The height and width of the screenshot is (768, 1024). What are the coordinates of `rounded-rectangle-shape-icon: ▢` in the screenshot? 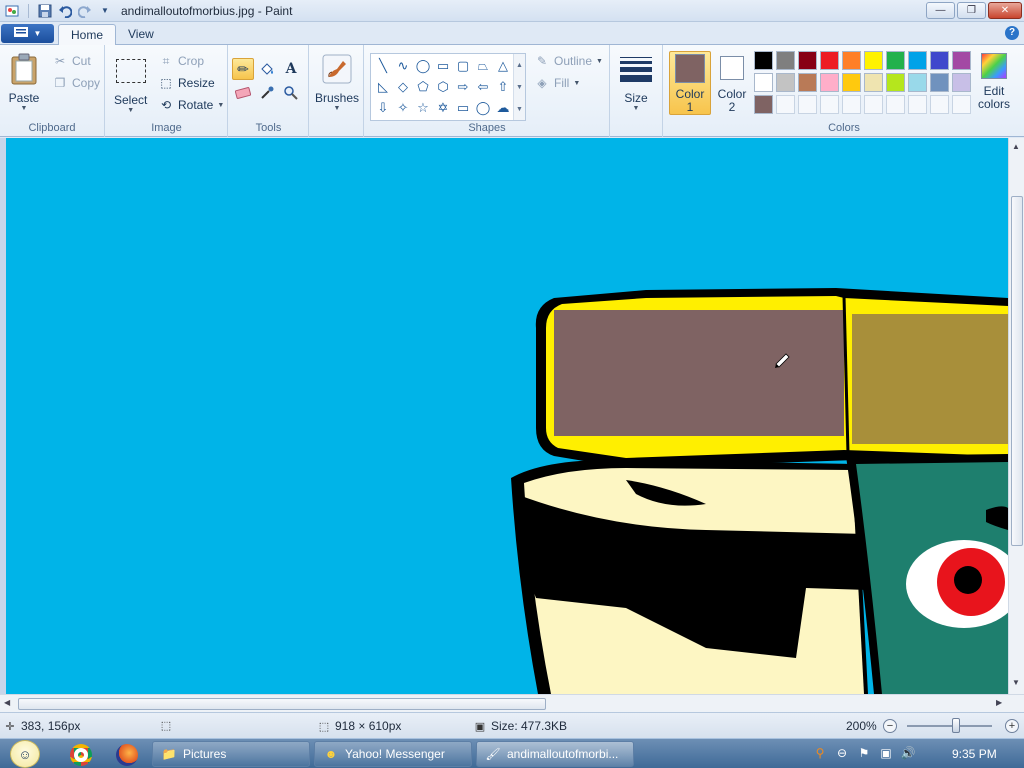 It's located at (463, 66).